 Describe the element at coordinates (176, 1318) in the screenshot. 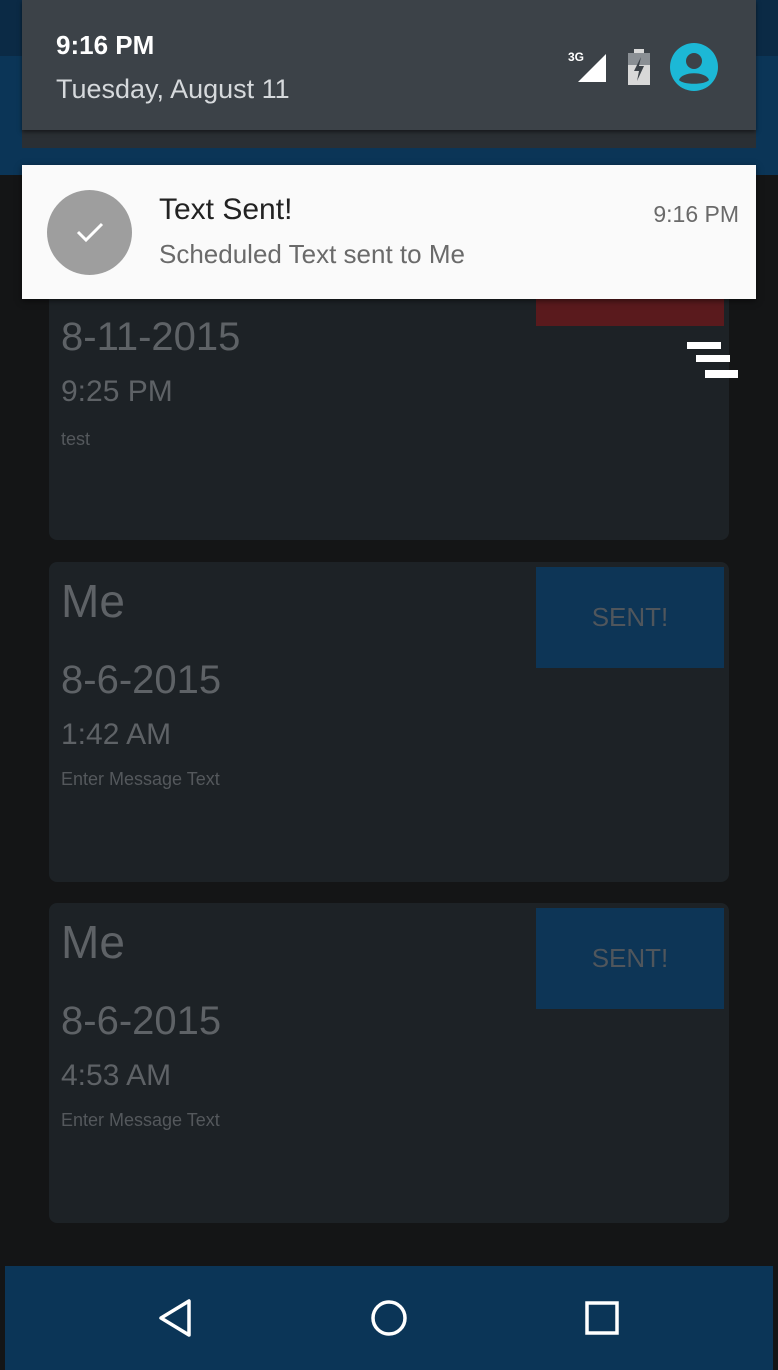

I see `back-icon` at that location.